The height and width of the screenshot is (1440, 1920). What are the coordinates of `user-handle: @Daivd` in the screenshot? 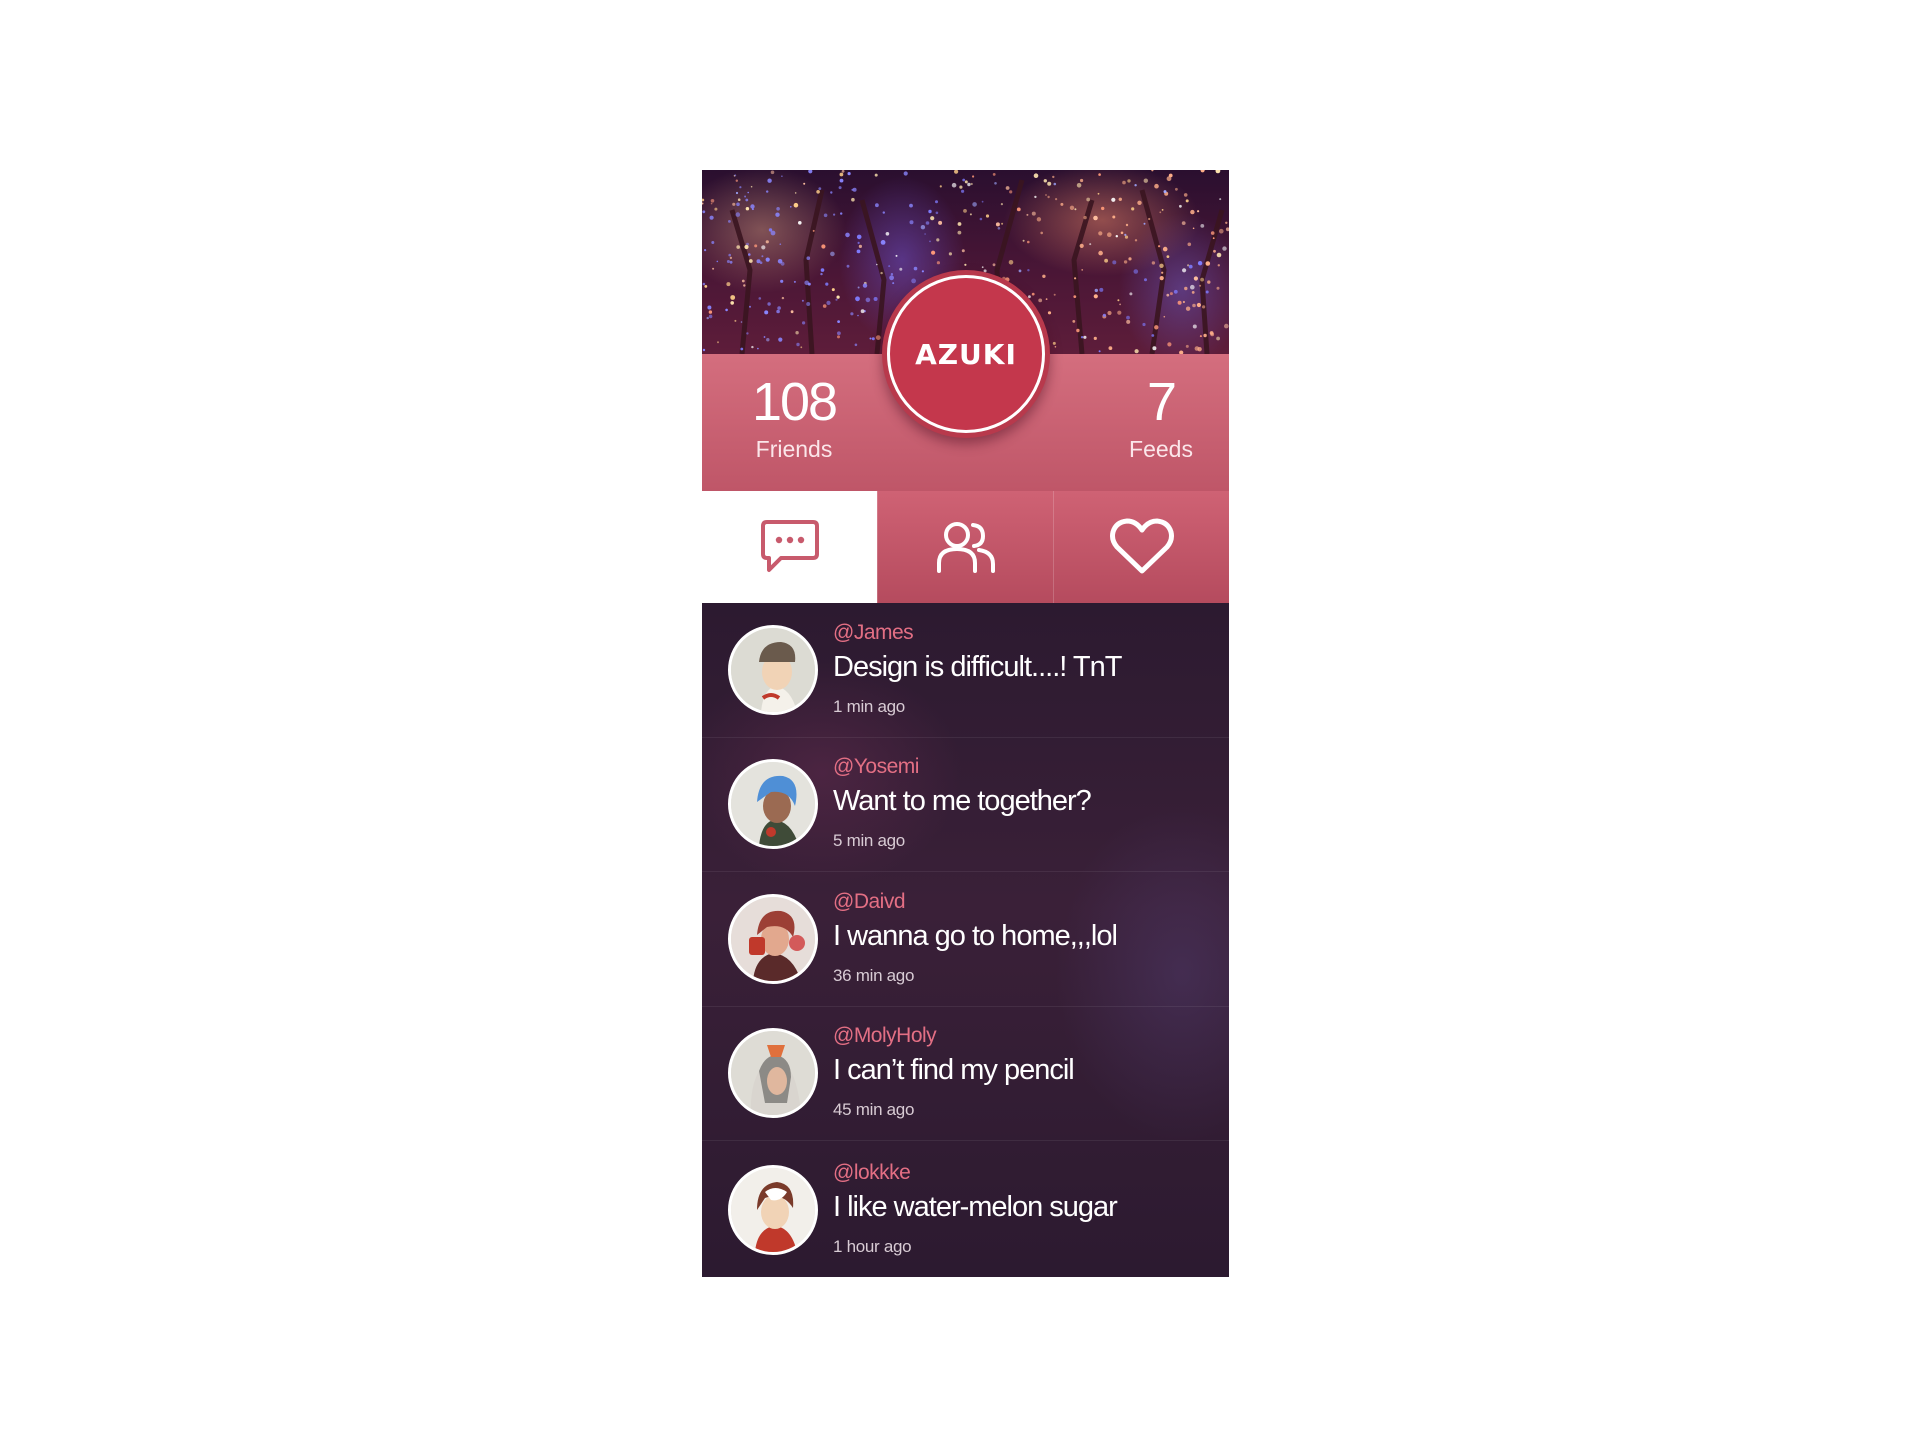 It's located at (869, 902).